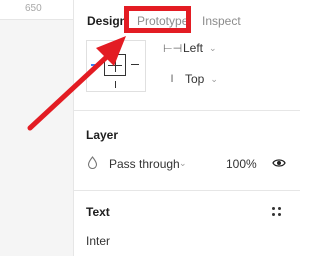  What do you see at coordinates (173, 48) in the screenshot?
I see `horizontal-constraint-icon: ⊢⊣` at bounding box center [173, 48].